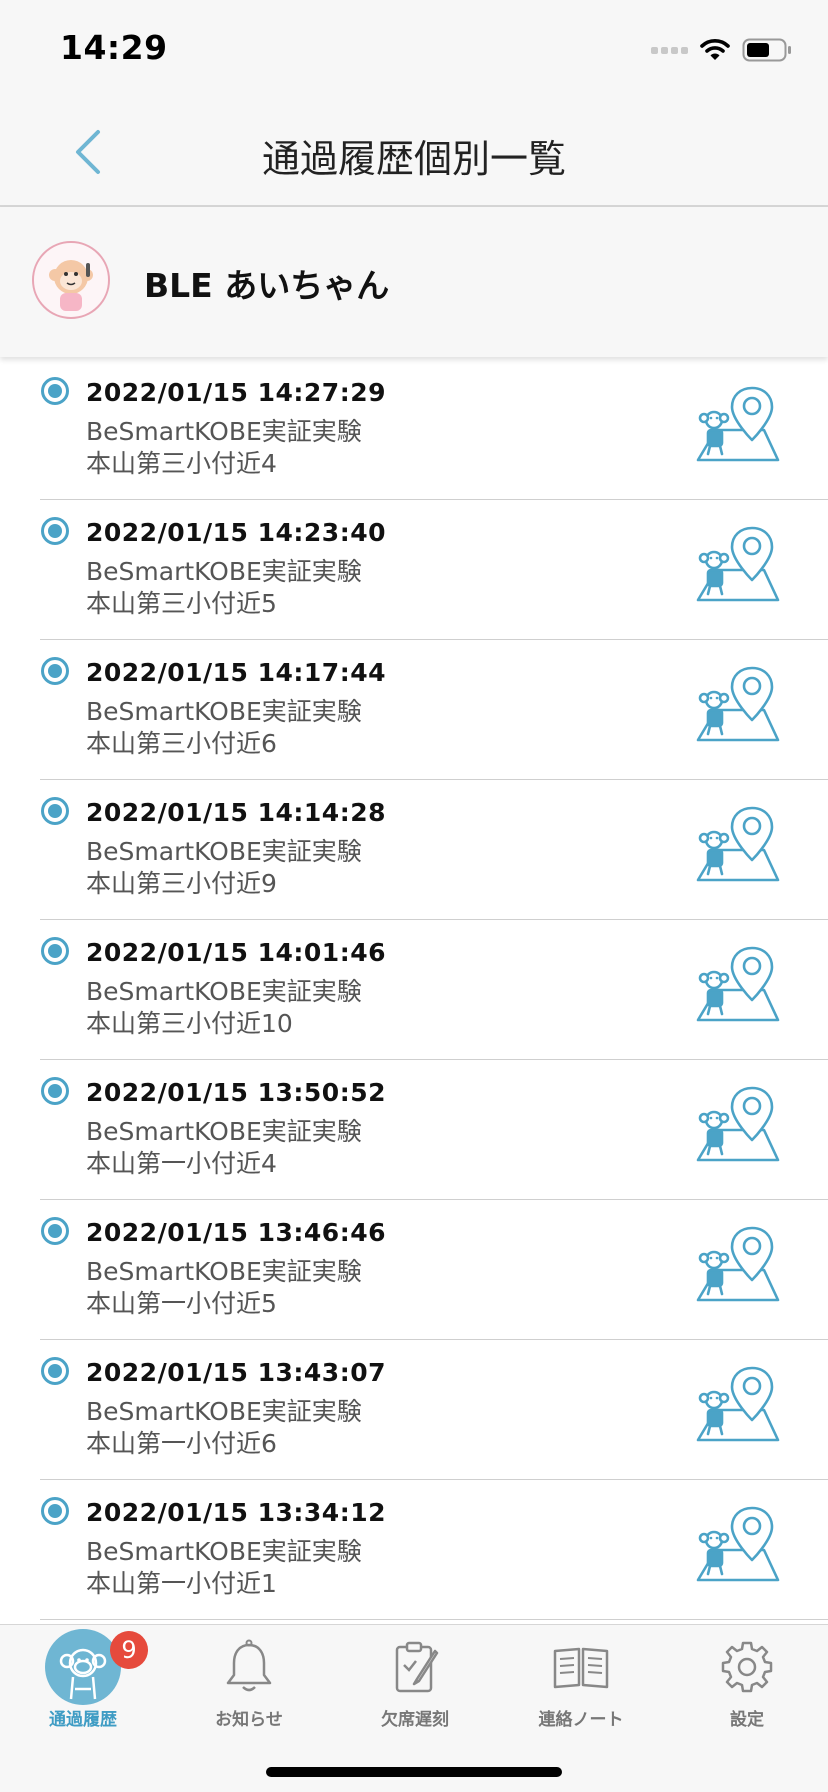 The image size is (828, 1792). I want to click on location-name: 本山第一小付近6, so click(181, 1443).